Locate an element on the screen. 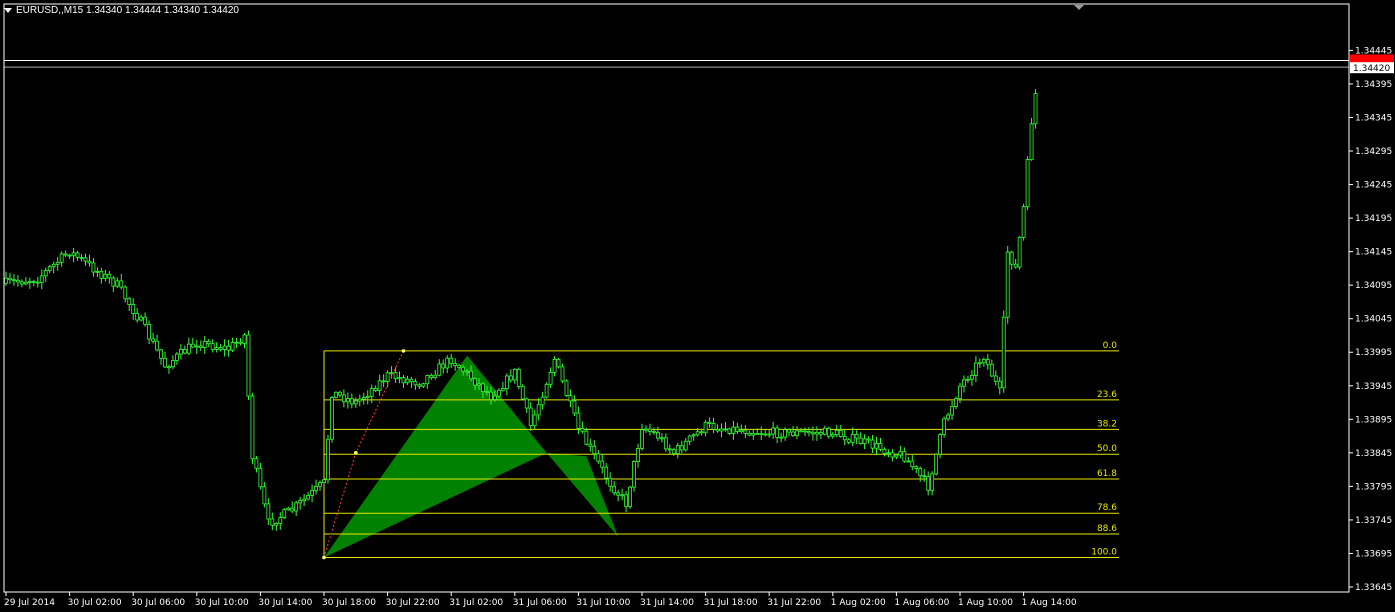 Image resolution: width=1395 pixels, height=612 pixels. symbol-label: EURUSD,,M15 is located at coordinates (50, 10).